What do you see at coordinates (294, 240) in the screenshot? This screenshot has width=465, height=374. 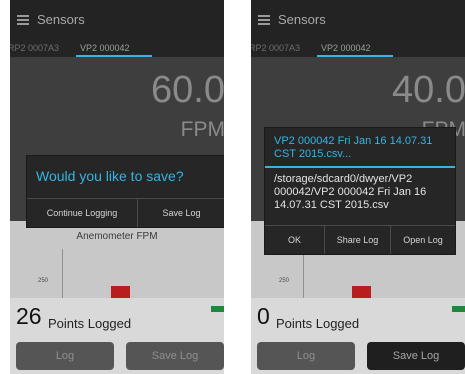 I see `ok-button: OK` at bounding box center [294, 240].